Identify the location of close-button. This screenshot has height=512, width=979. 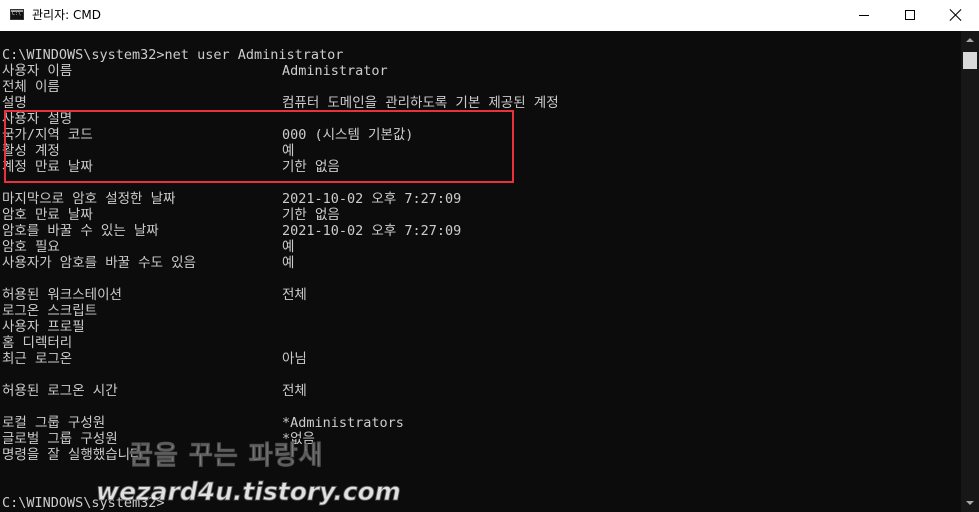
(956, 15).